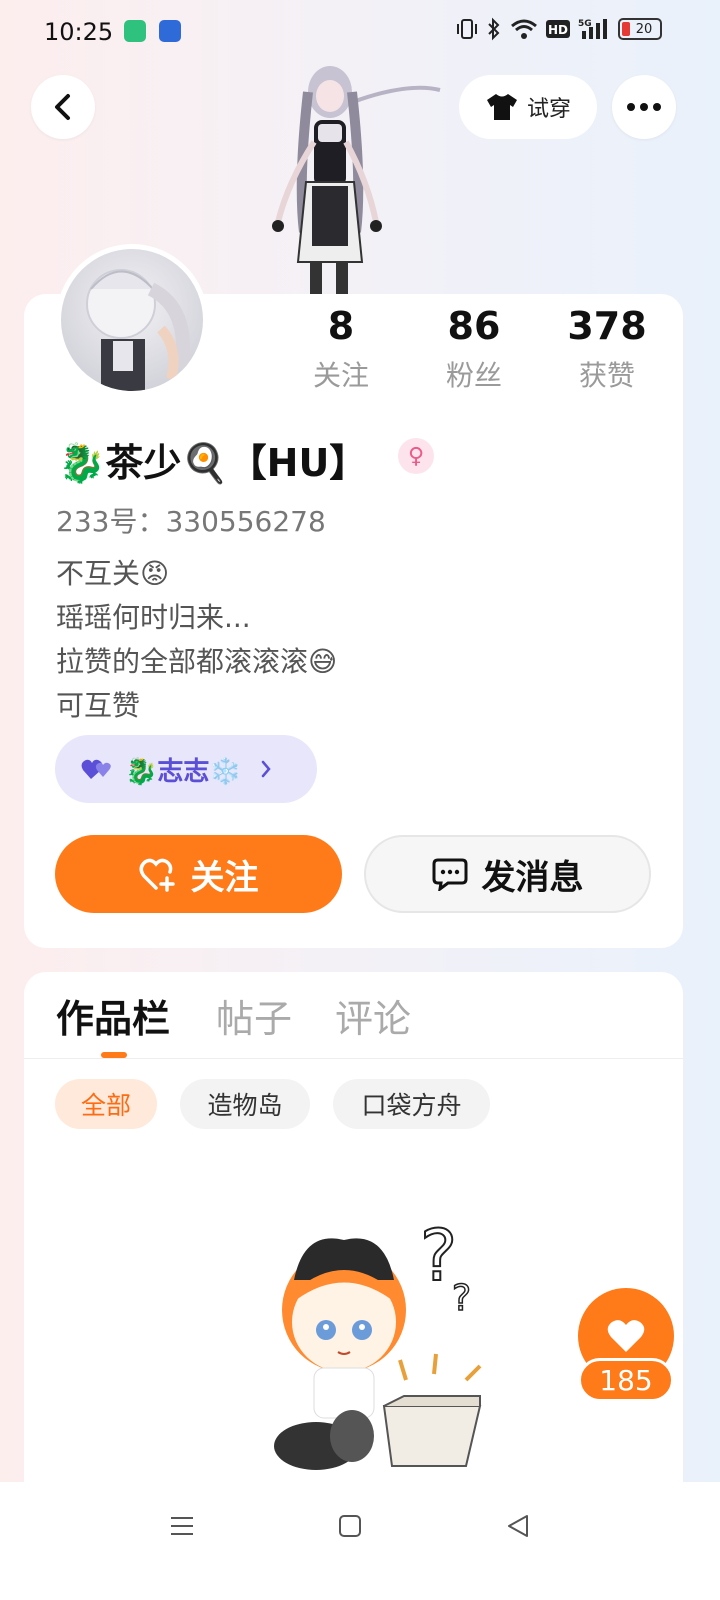  I want to click on stat-following: 8 关注, so click(341, 347).